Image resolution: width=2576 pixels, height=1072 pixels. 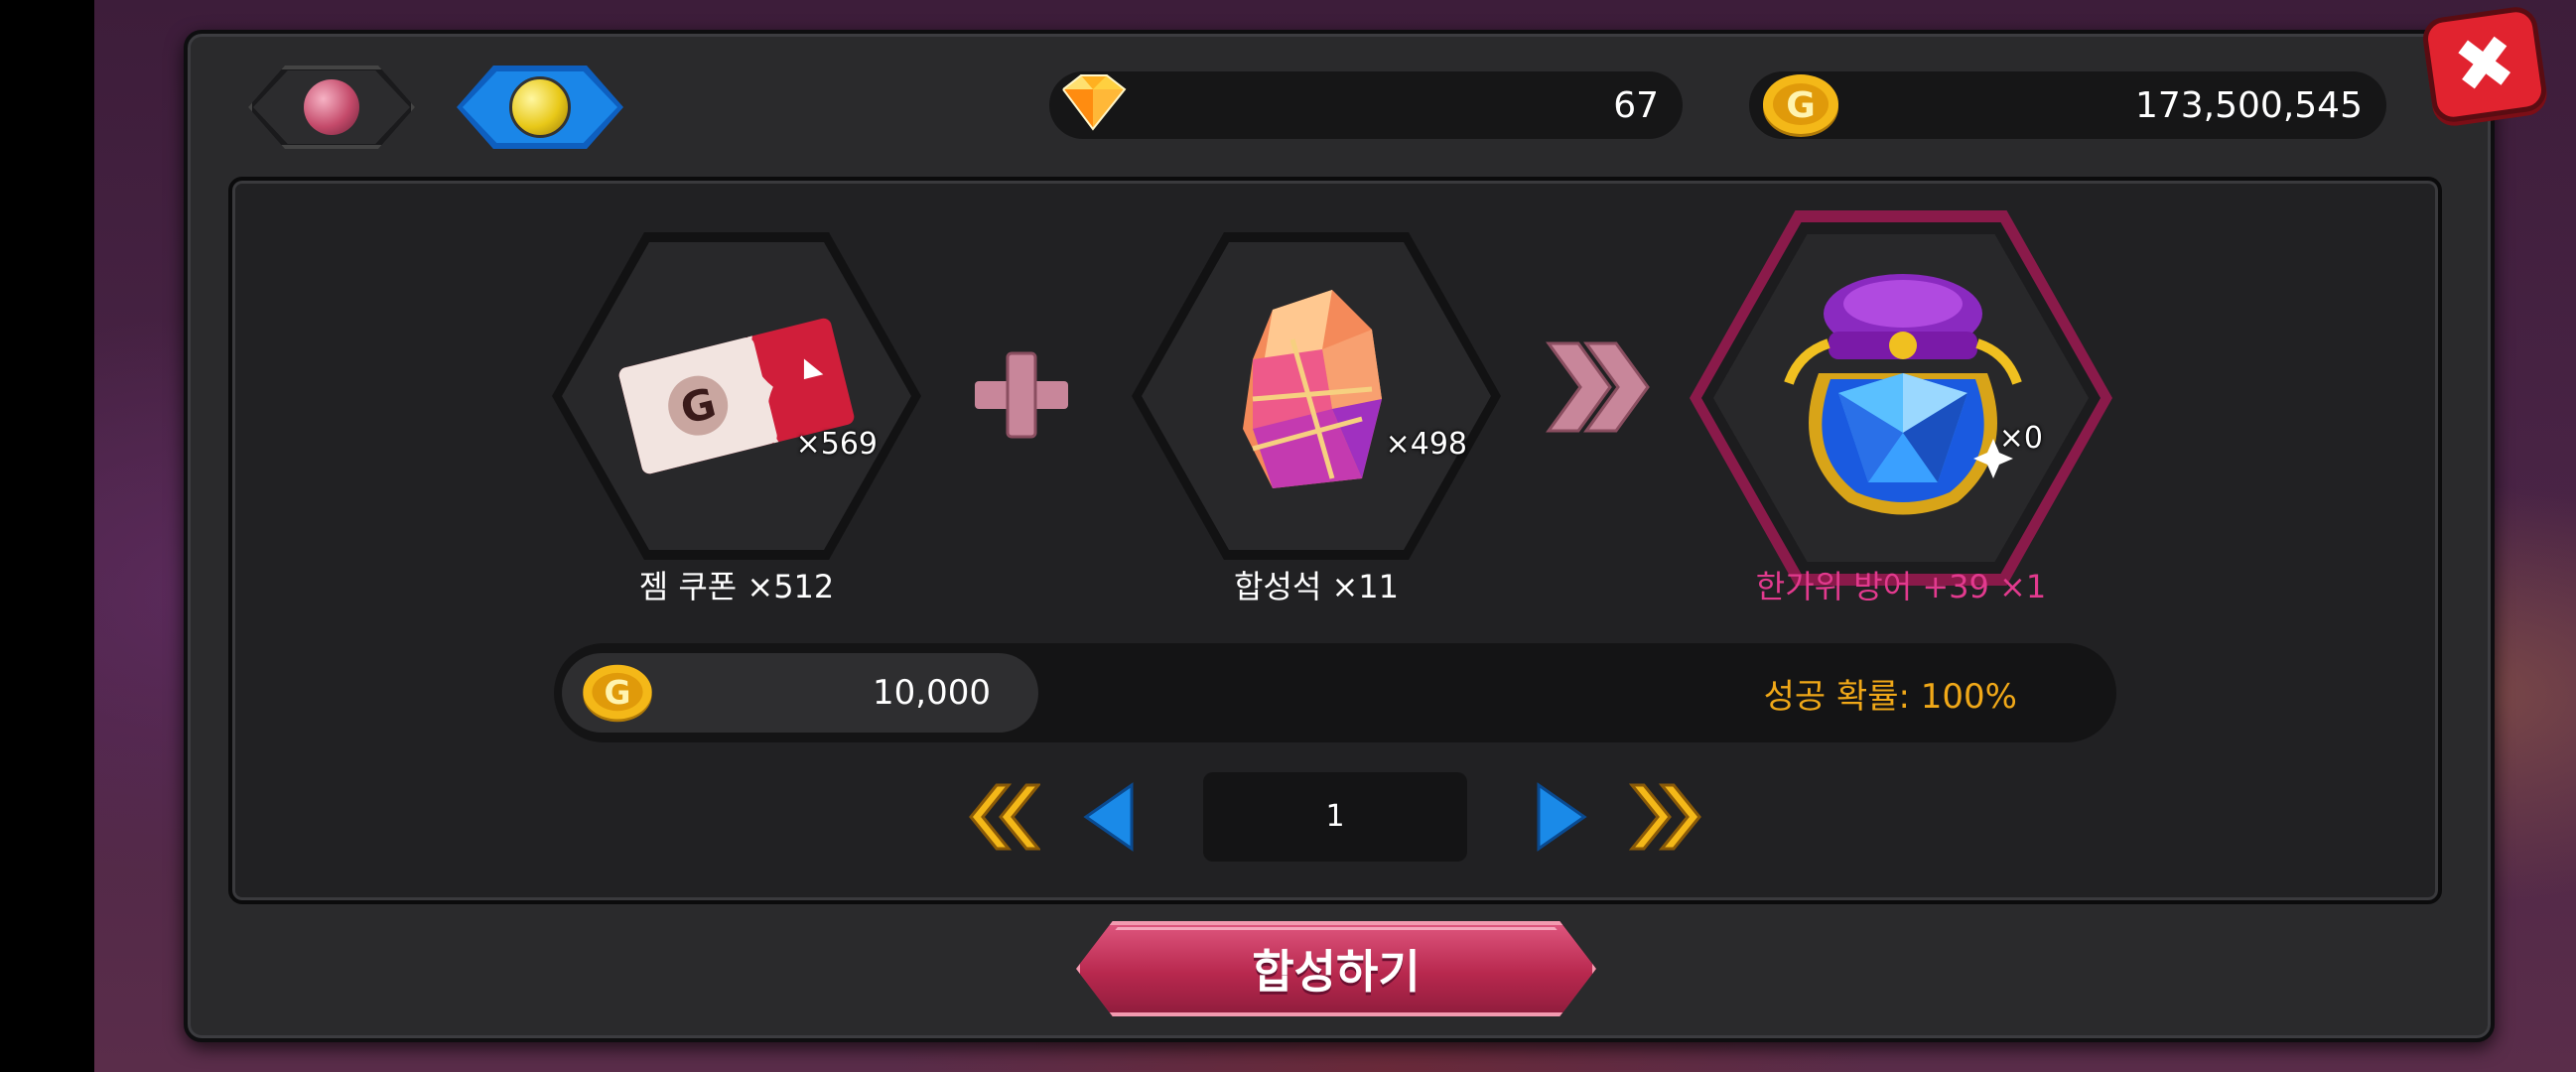 I want to click on close-icon: ✖, so click(x=2484, y=64).